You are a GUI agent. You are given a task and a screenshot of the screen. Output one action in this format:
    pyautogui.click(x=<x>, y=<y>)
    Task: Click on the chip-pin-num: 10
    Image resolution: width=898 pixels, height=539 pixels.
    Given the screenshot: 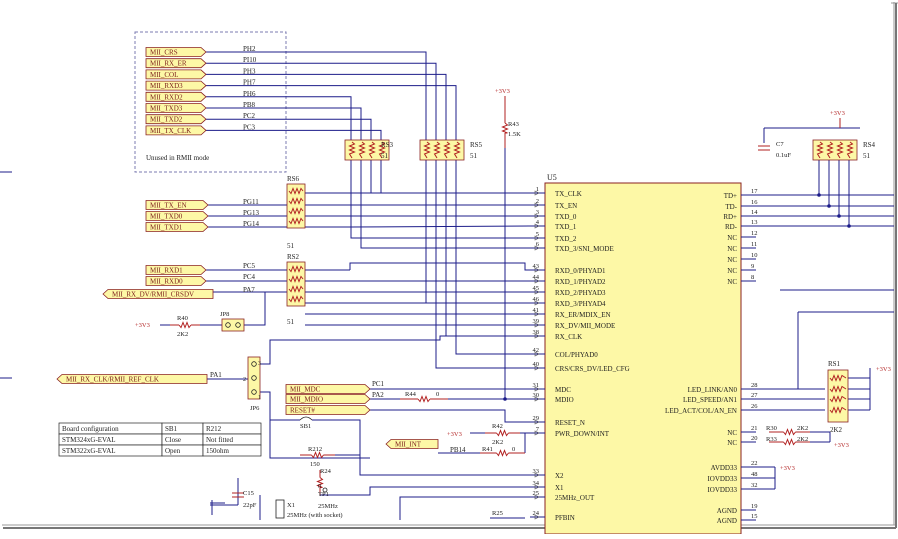 What is the action you would take?
    pyautogui.click(x=754, y=255)
    